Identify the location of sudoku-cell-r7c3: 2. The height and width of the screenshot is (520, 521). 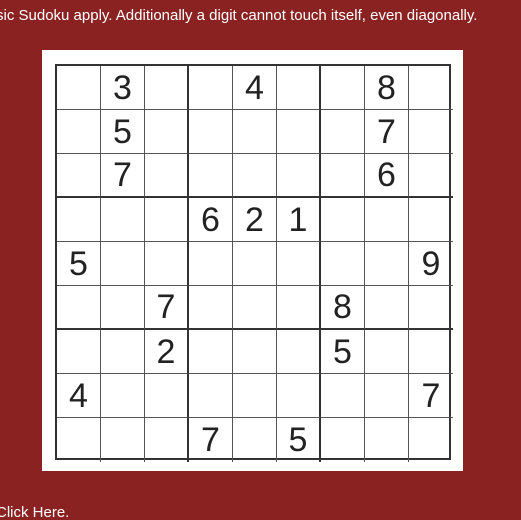
(167, 352).